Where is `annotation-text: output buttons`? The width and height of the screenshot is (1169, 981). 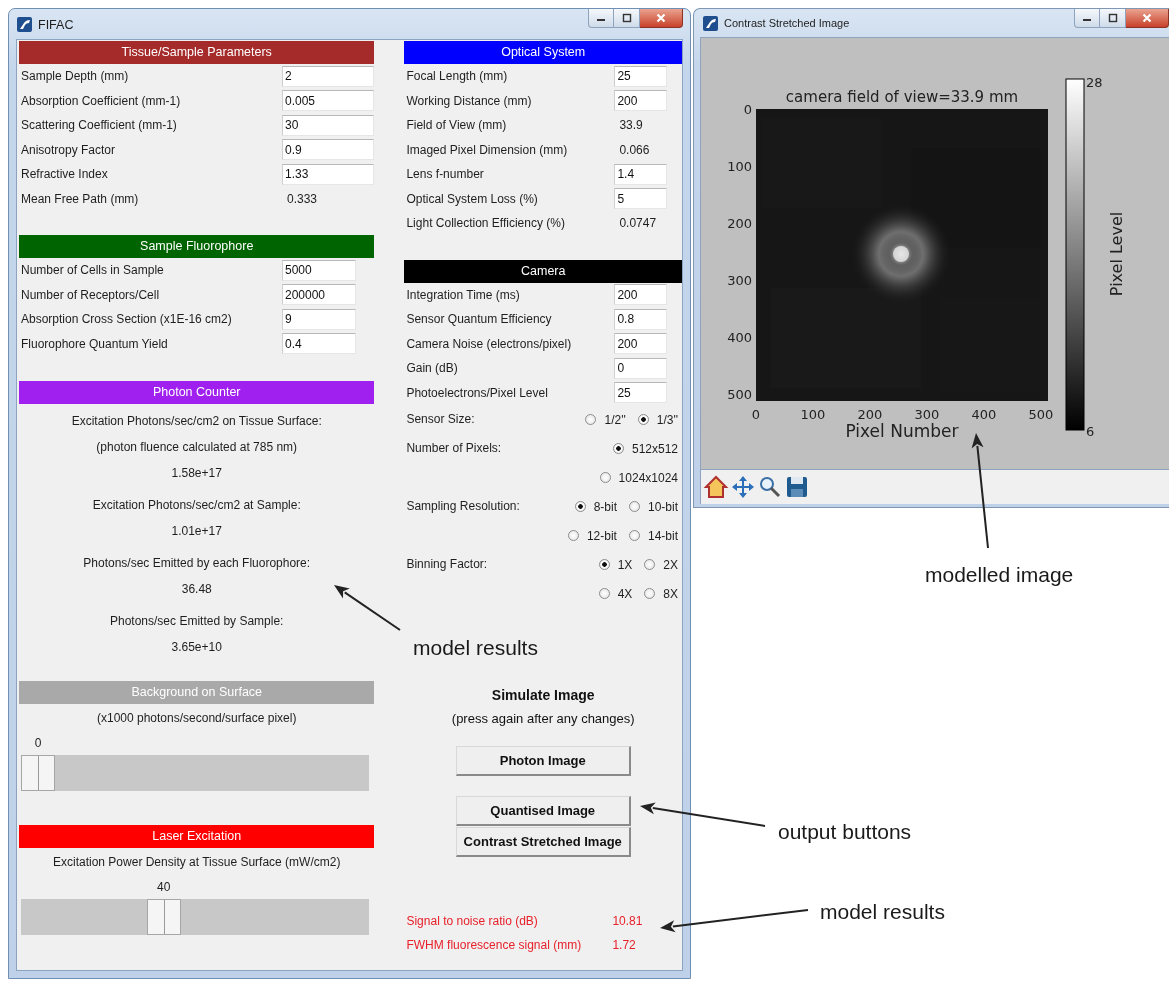
annotation-text: output buttons is located at coordinates (845, 832).